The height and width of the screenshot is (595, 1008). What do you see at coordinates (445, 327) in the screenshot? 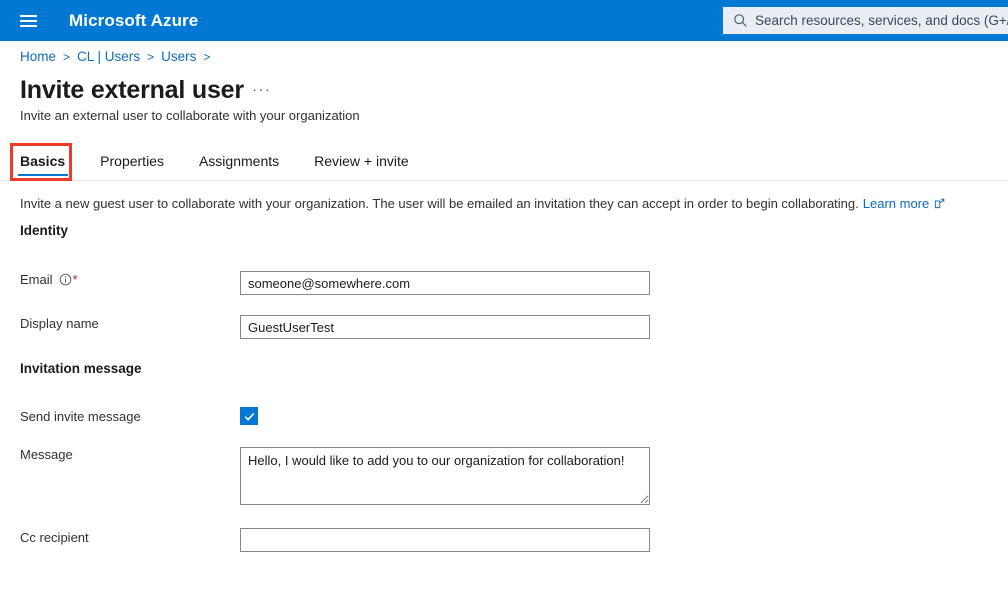
I see `display-name-input` at bounding box center [445, 327].